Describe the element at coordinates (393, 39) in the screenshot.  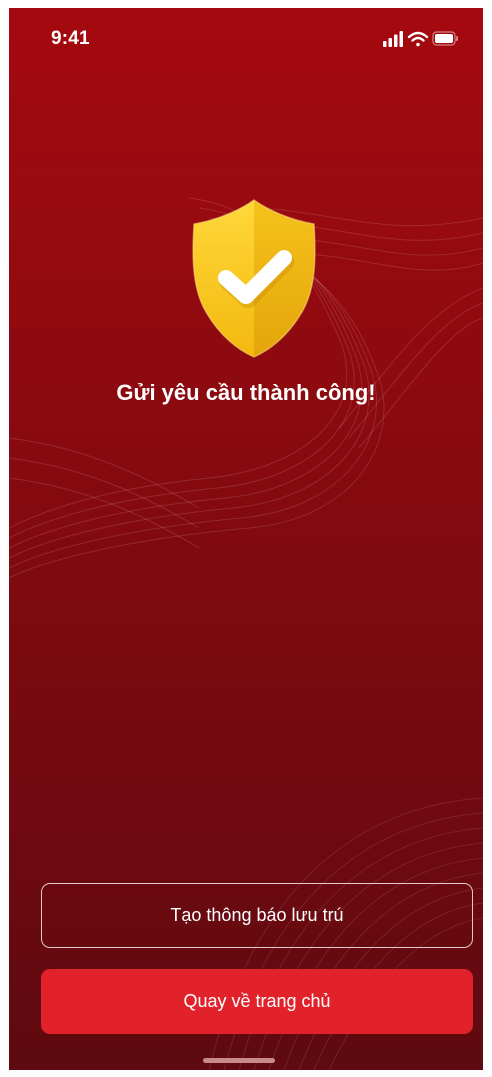
I see `signal-icon` at that location.